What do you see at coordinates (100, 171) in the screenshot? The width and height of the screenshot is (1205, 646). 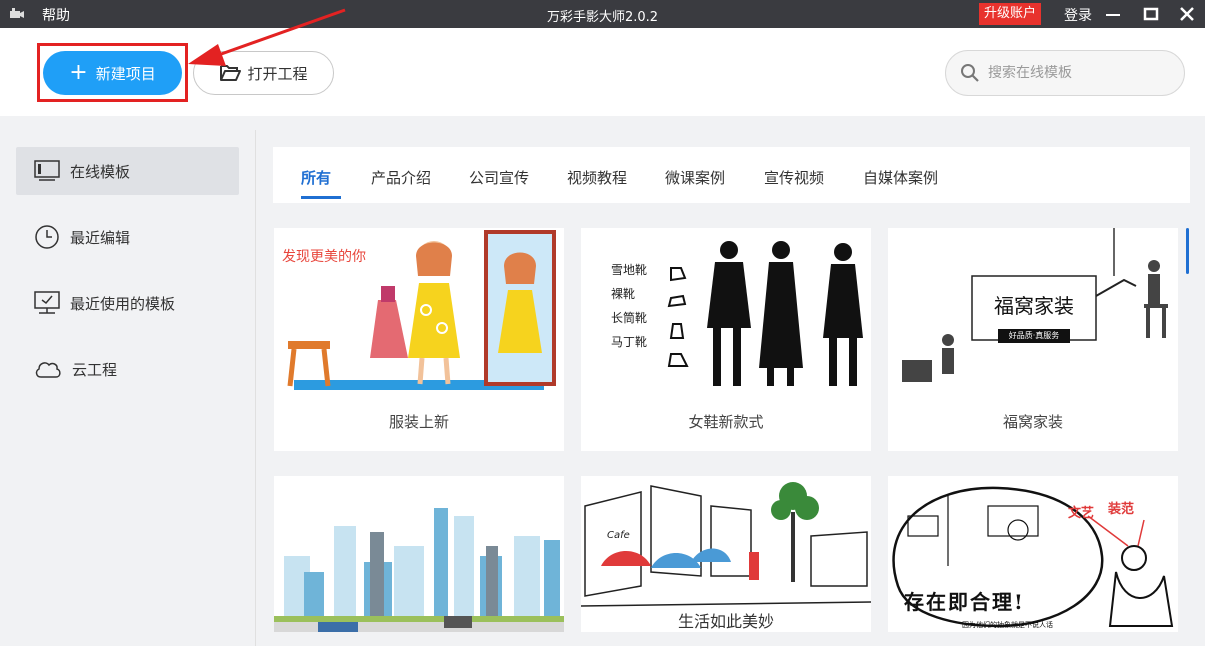 I see `sidebar-item-label: 在线模板` at bounding box center [100, 171].